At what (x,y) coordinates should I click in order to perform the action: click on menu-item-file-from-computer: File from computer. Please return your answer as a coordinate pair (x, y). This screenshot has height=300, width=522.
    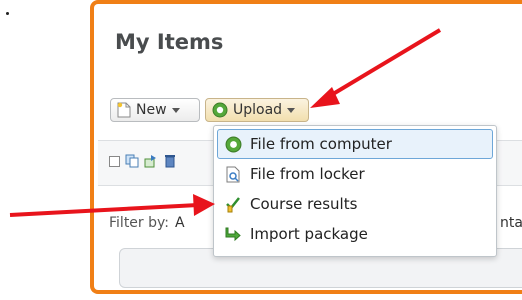
    Looking at the image, I should click on (355, 144).